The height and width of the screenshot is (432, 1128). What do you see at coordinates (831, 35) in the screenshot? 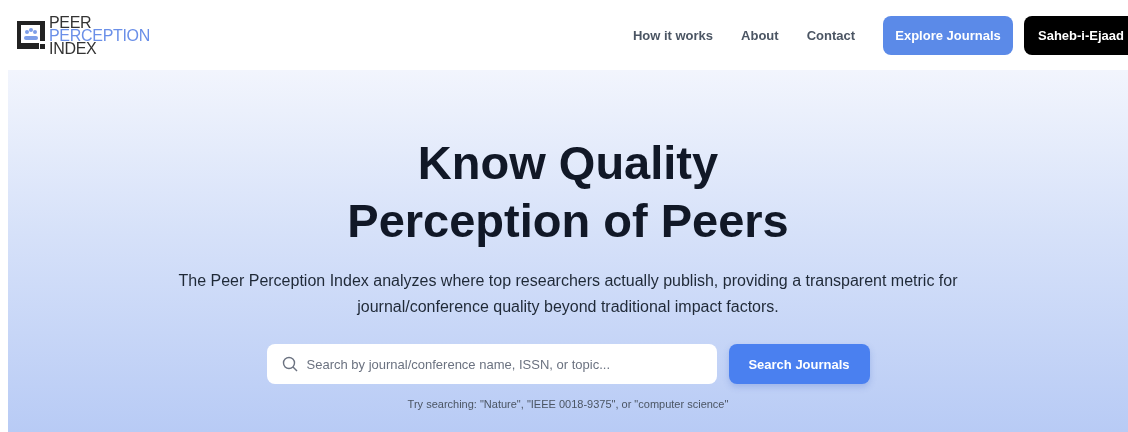
I see `nav-link: Contact` at bounding box center [831, 35].